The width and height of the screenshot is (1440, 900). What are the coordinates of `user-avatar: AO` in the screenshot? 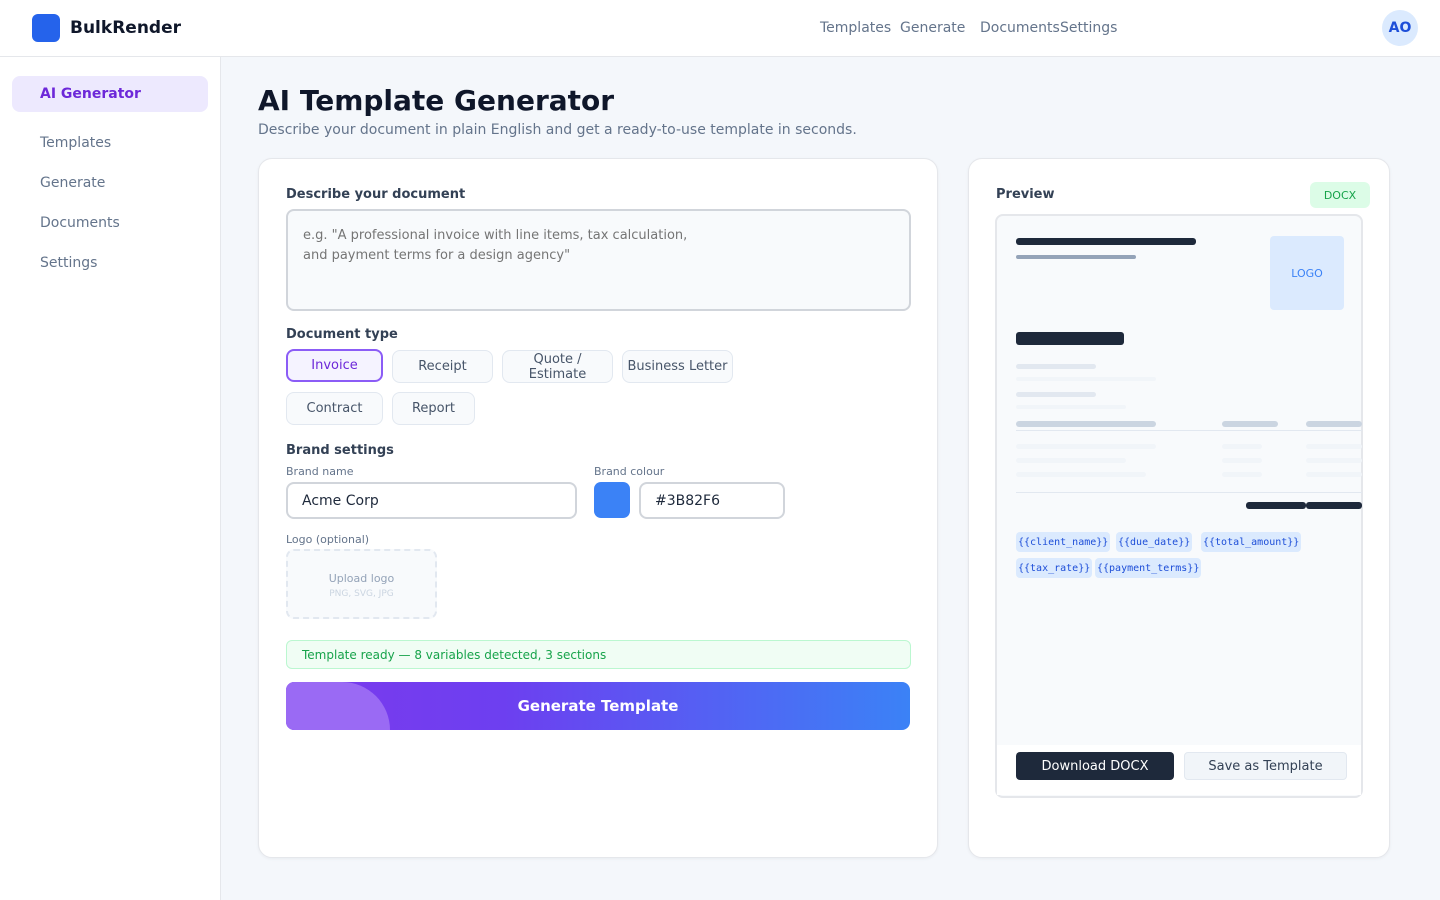 It's located at (1400, 28).